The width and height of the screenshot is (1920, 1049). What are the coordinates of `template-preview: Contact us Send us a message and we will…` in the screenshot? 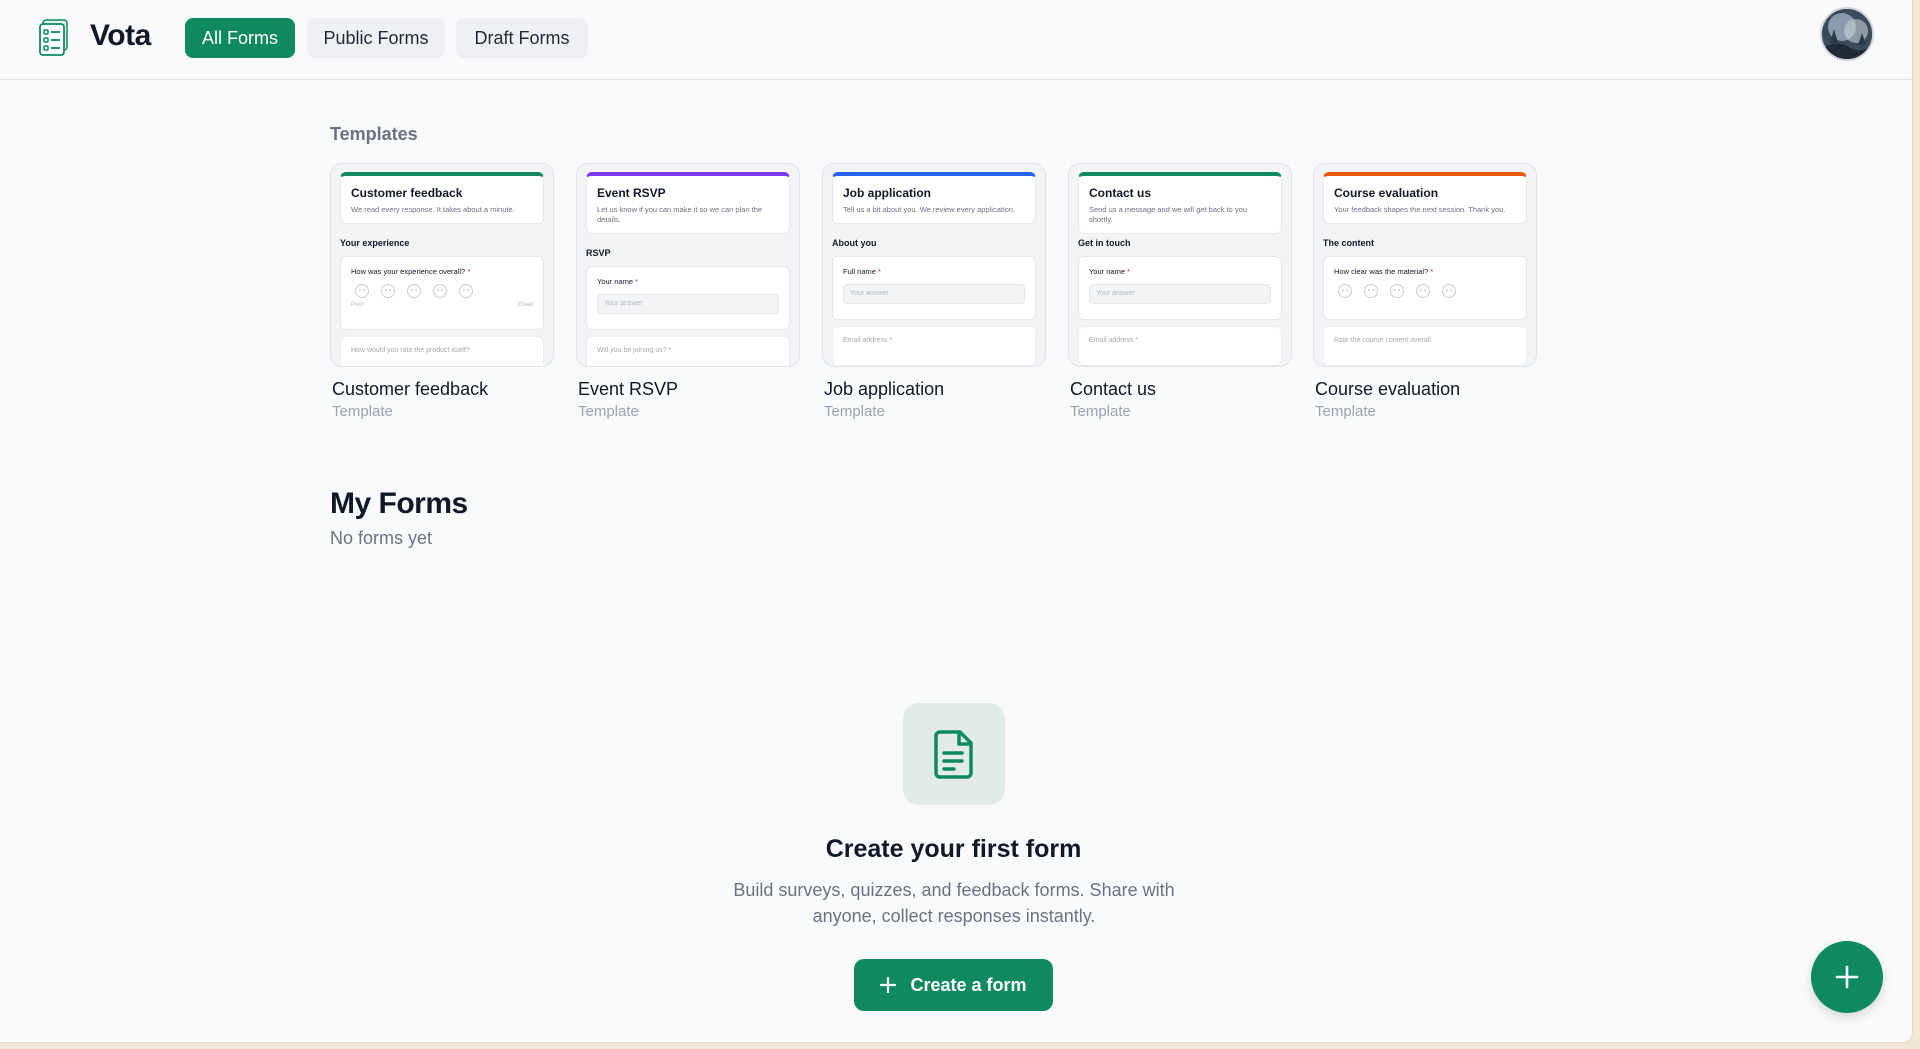 It's located at (1180, 265).